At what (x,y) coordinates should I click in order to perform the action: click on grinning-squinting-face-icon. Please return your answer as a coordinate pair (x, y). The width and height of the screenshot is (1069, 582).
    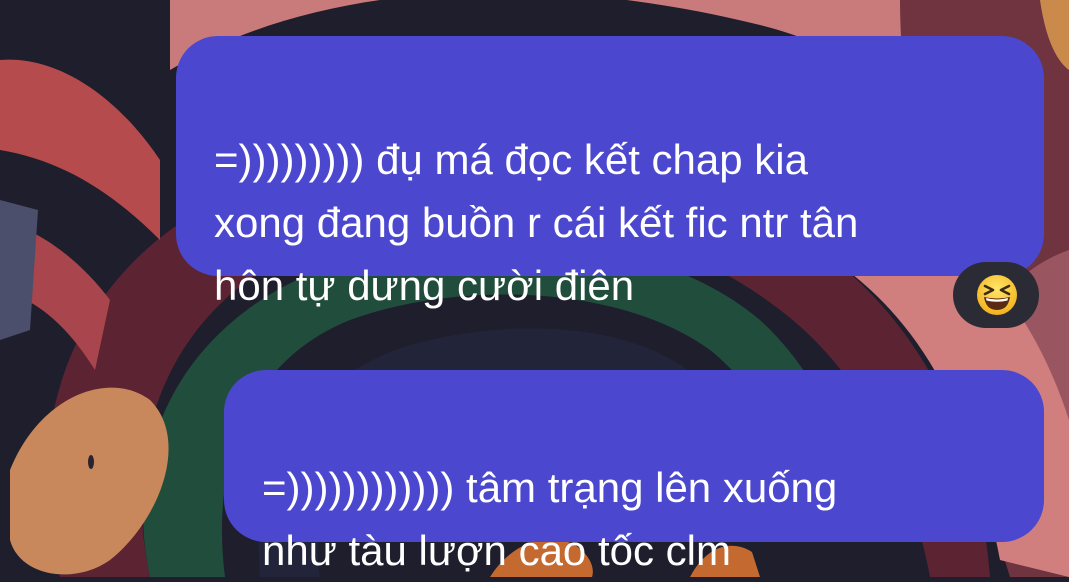
    Looking at the image, I should click on (997, 295).